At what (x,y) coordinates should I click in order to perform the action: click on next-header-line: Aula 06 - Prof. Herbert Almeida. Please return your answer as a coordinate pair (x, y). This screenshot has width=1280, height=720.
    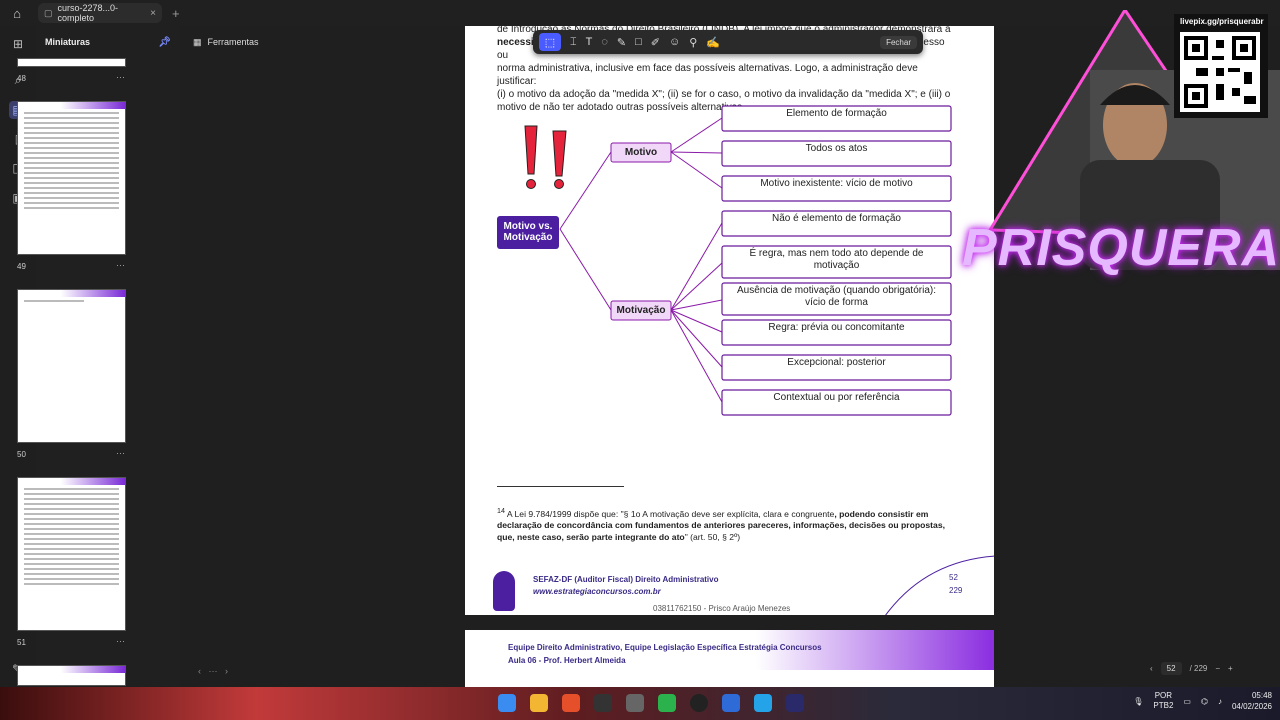
    Looking at the image, I should click on (567, 660).